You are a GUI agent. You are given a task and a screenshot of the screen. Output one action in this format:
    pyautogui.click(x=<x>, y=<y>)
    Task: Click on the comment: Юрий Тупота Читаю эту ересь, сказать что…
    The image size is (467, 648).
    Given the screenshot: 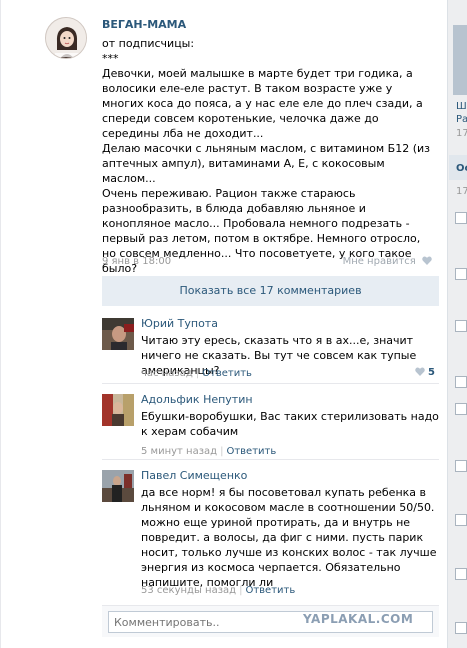 What is the action you would take?
    pyautogui.click(x=270, y=350)
    